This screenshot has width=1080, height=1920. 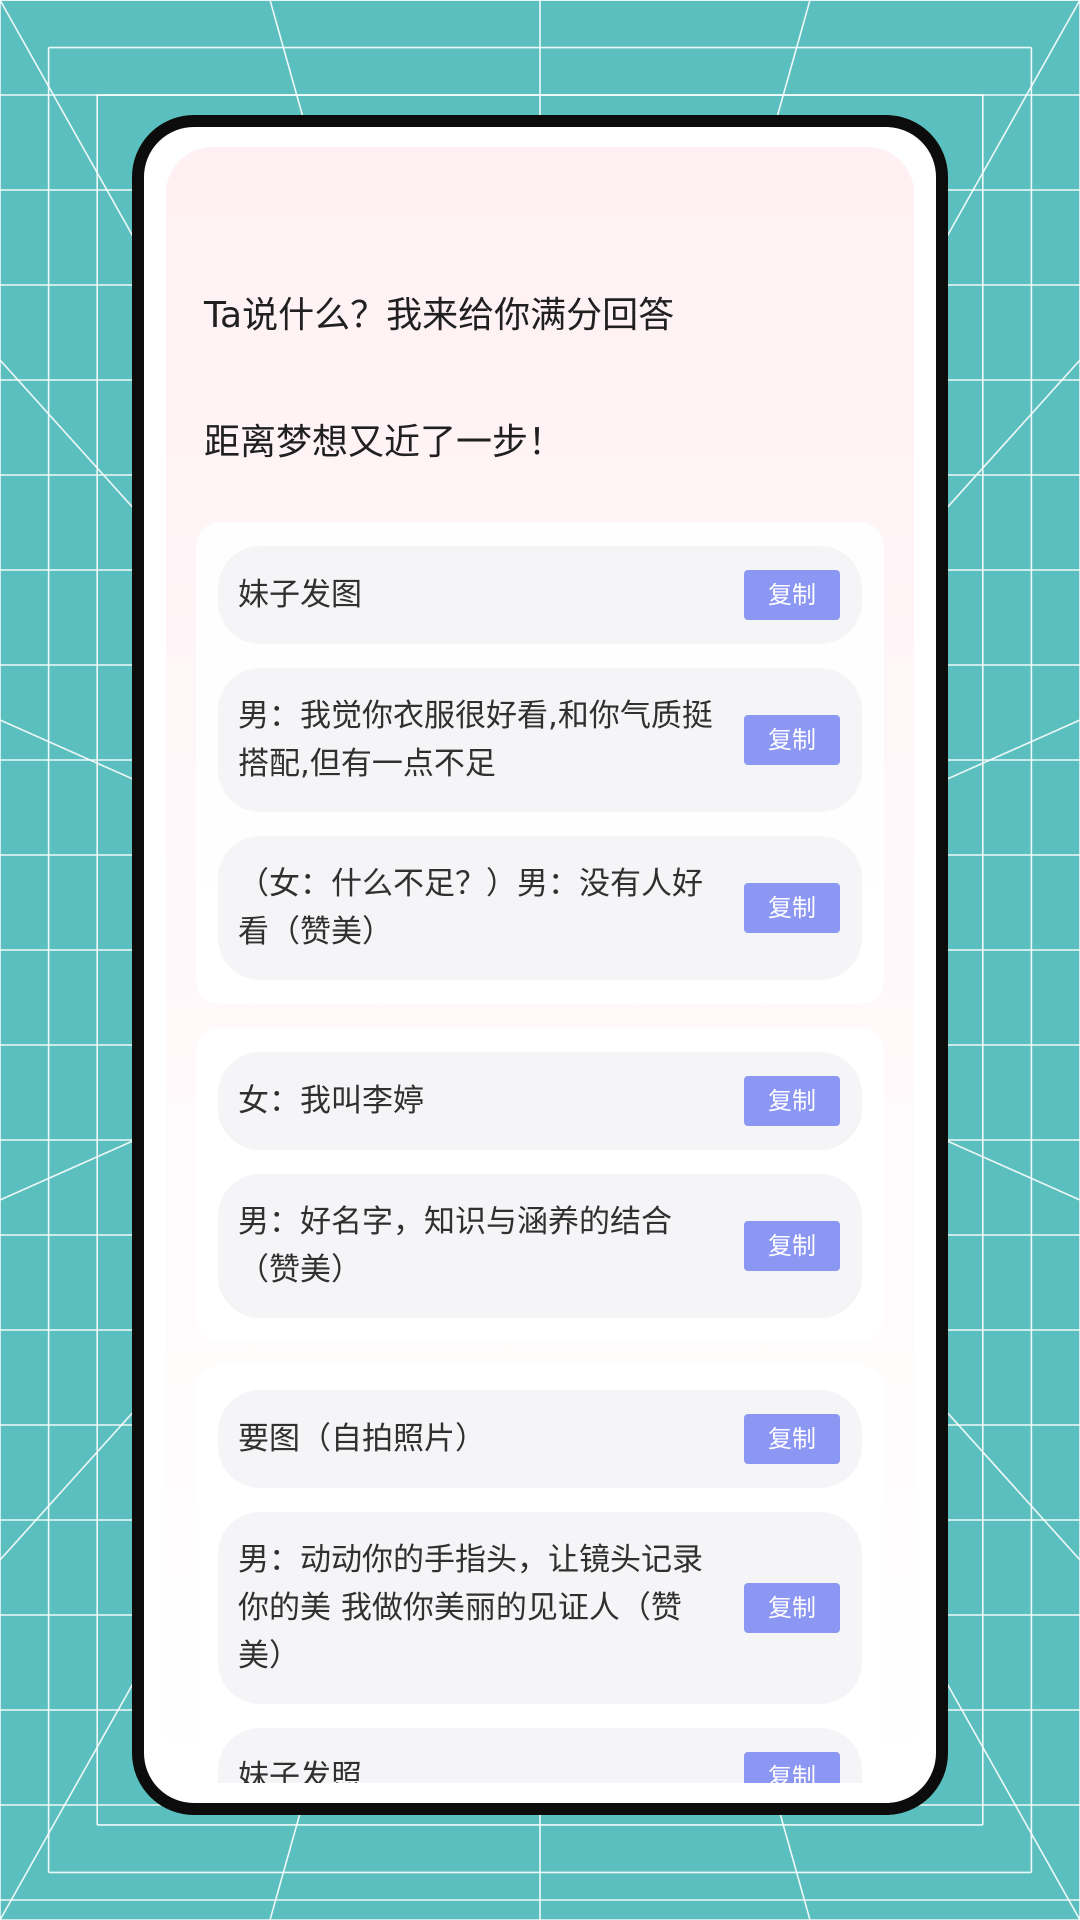 I want to click on page-title: Ta说什么？我来给你满分回答, so click(x=439, y=315).